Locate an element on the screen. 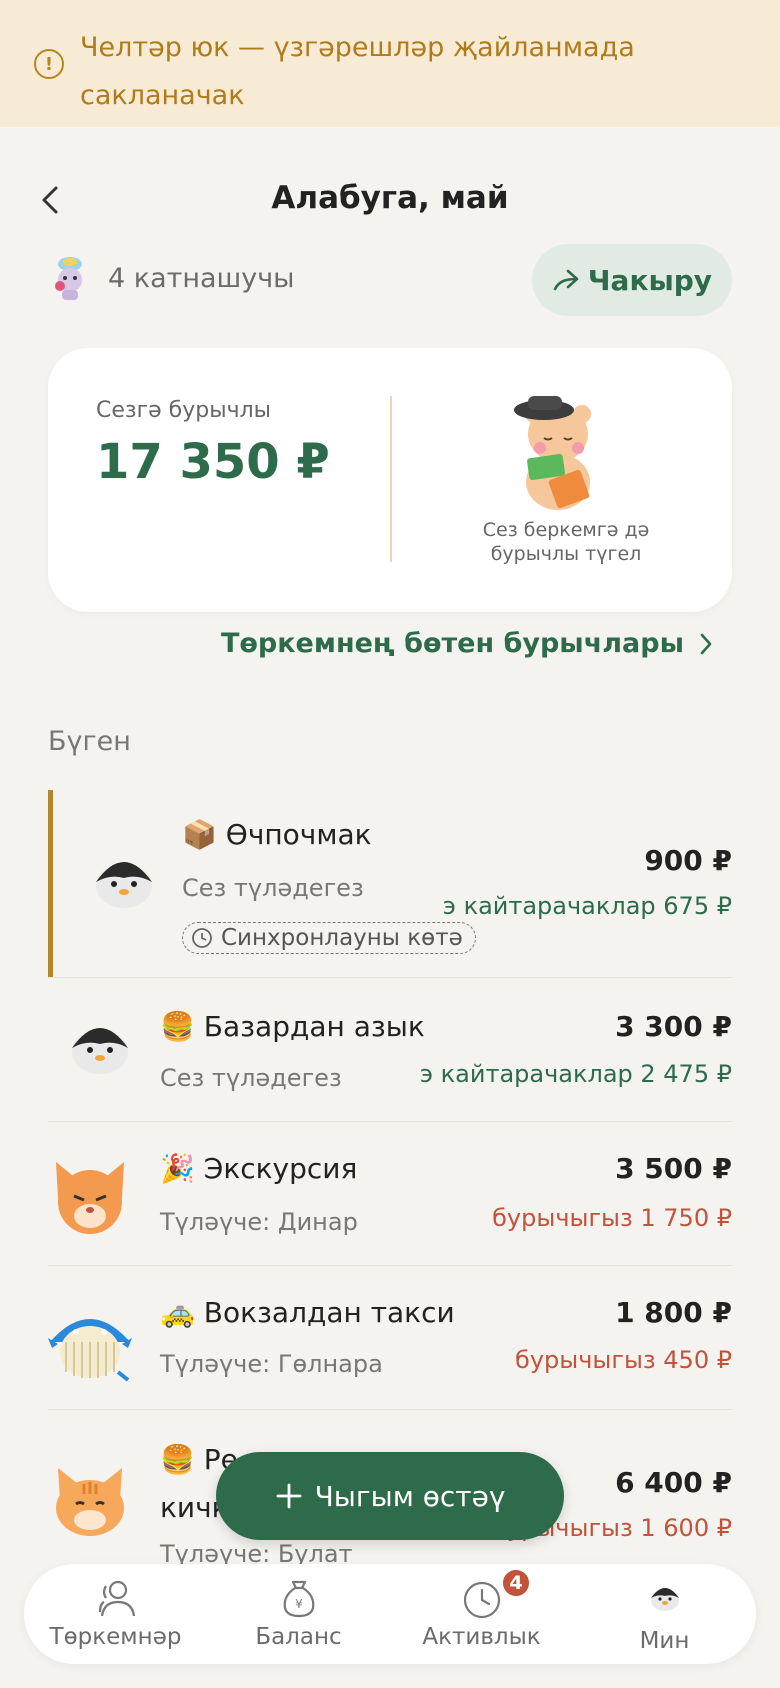  share-icon is located at coordinates (566, 280).